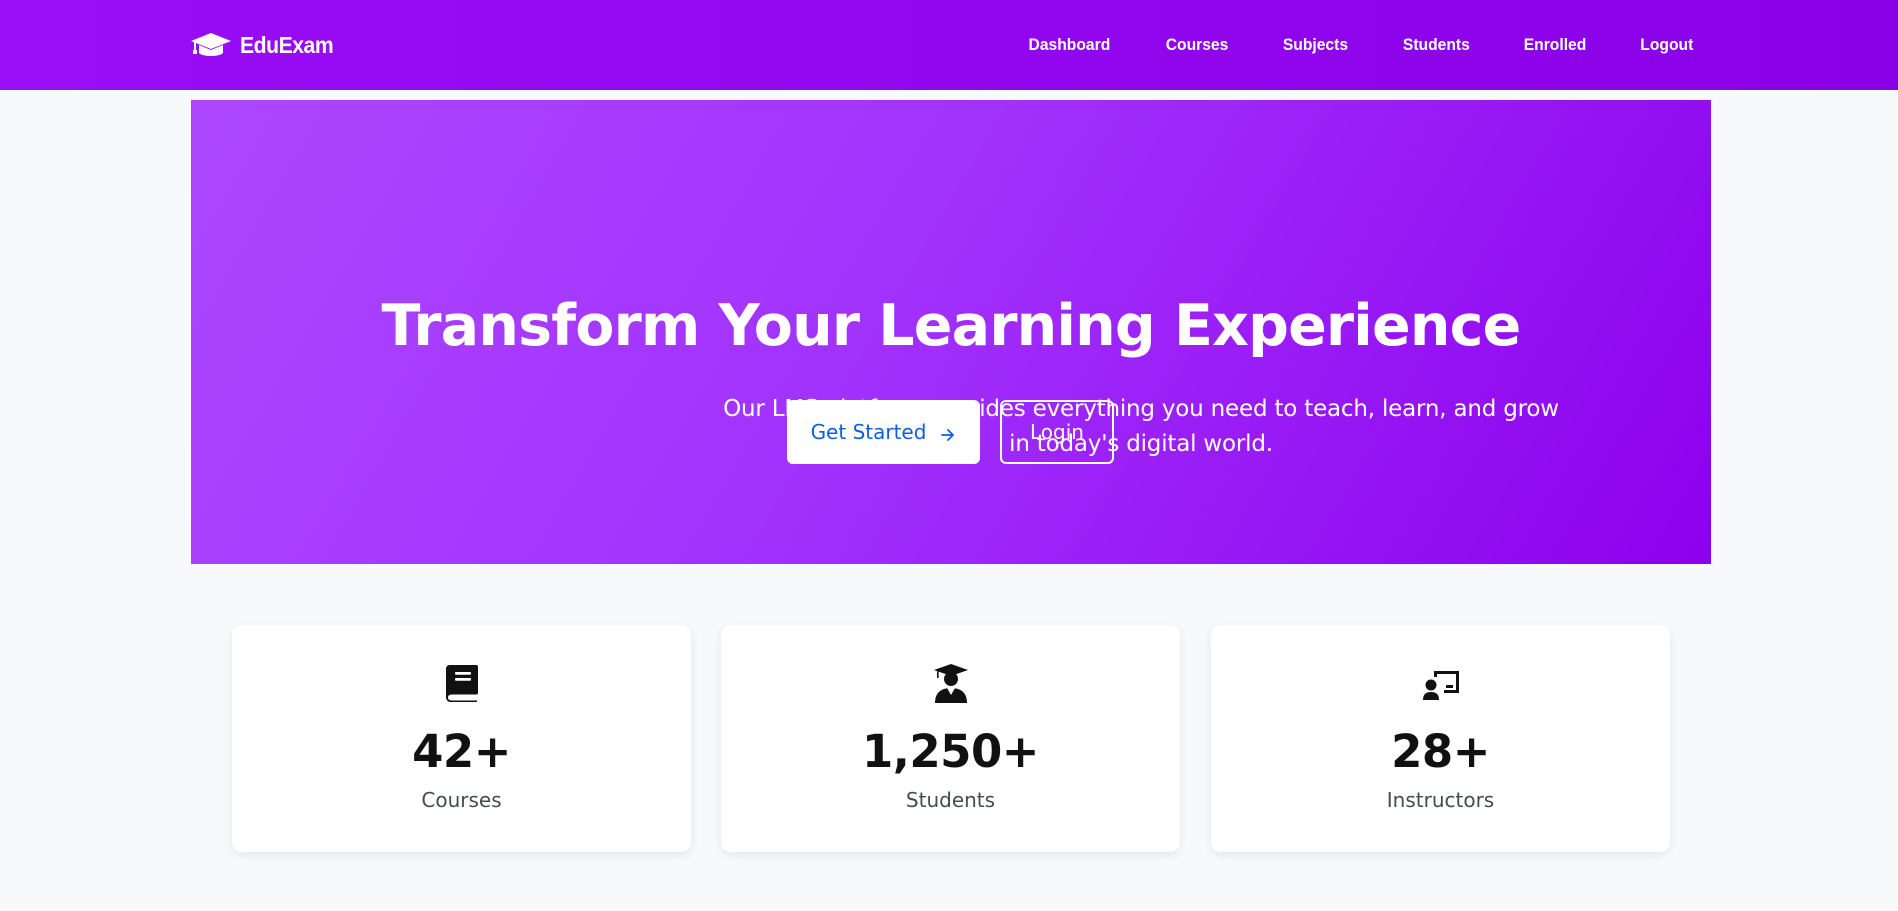 This screenshot has height=911, width=1898. I want to click on nav-link-subjects: Subjects, so click(1315, 45).